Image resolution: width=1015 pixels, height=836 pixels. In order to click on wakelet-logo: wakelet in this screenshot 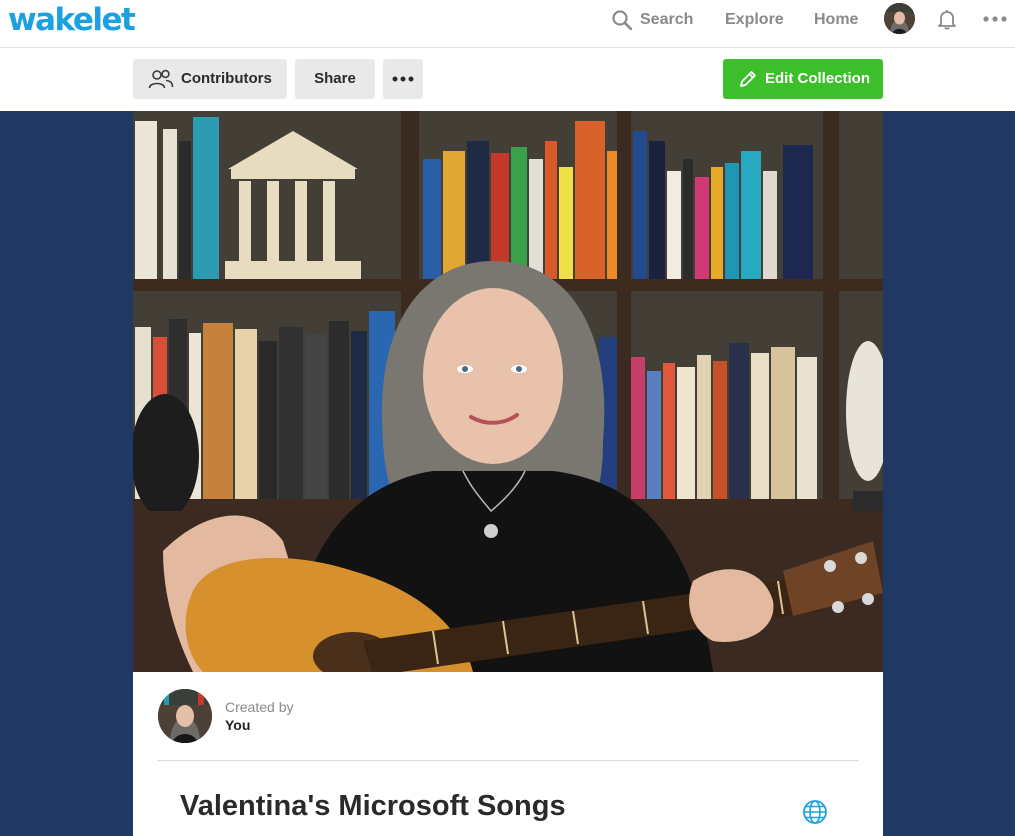, I will do `click(72, 22)`.